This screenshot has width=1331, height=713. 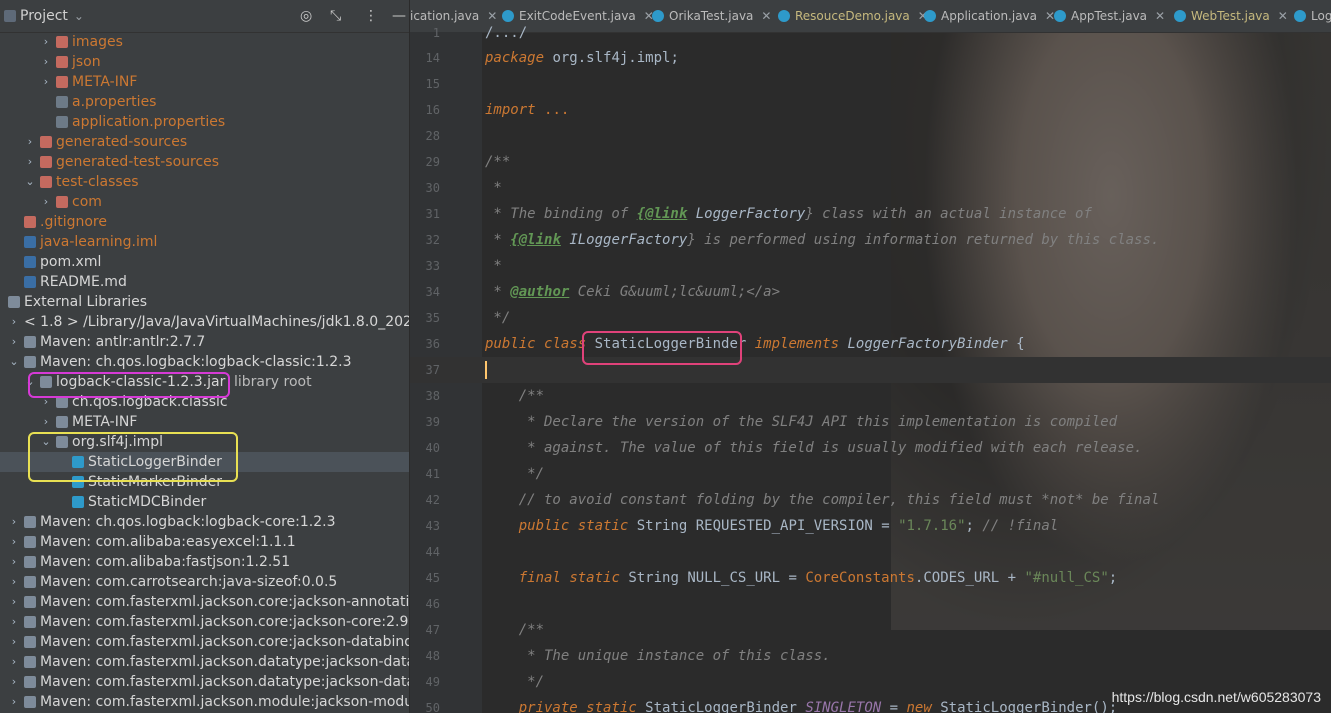 What do you see at coordinates (204, 382) in the screenshot?
I see `tree-item: ⌄ logback-classic-1.2.3.jar library root` at bounding box center [204, 382].